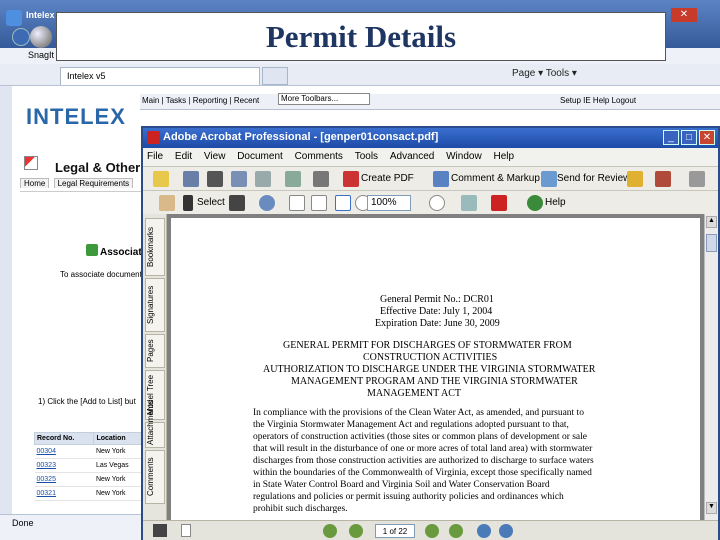  What do you see at coordinates (366, 156) in the screenshot?
I see `menu-tools: Tools` at bounding box center [366, 156].